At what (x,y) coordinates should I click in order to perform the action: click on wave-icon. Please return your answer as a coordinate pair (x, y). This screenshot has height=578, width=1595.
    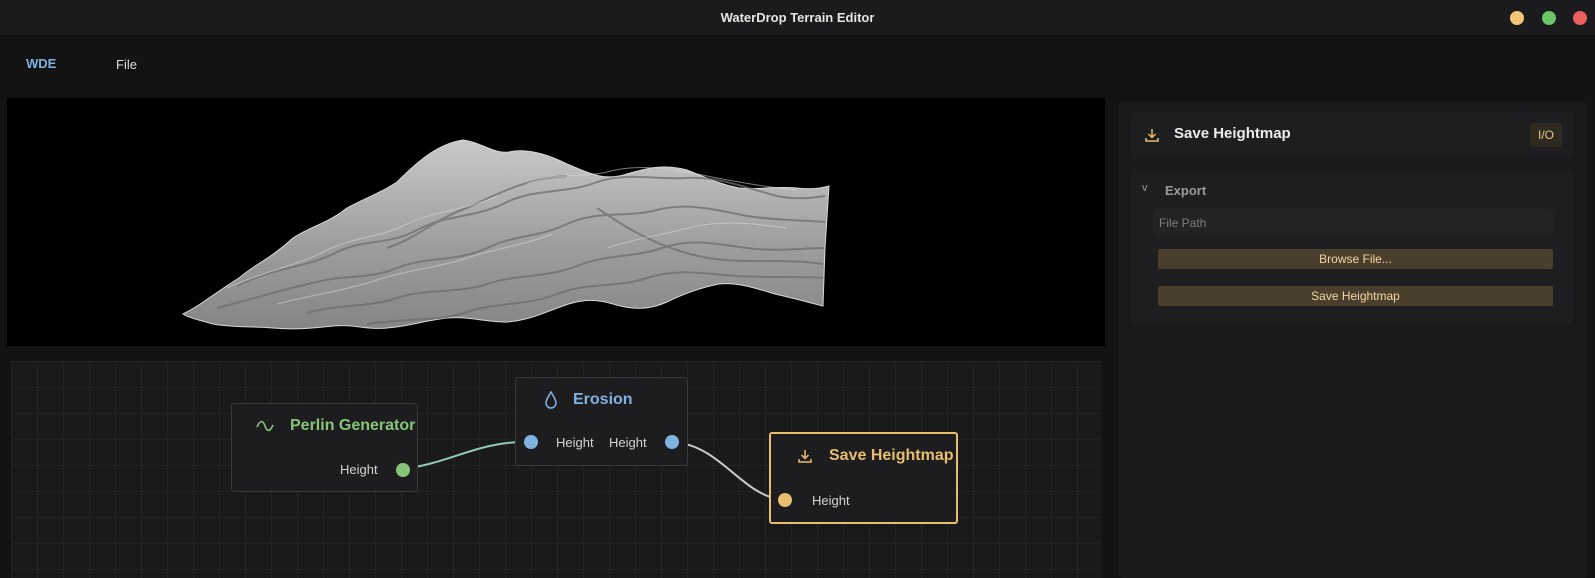
    Looking at the image, I should click on (265, 426).